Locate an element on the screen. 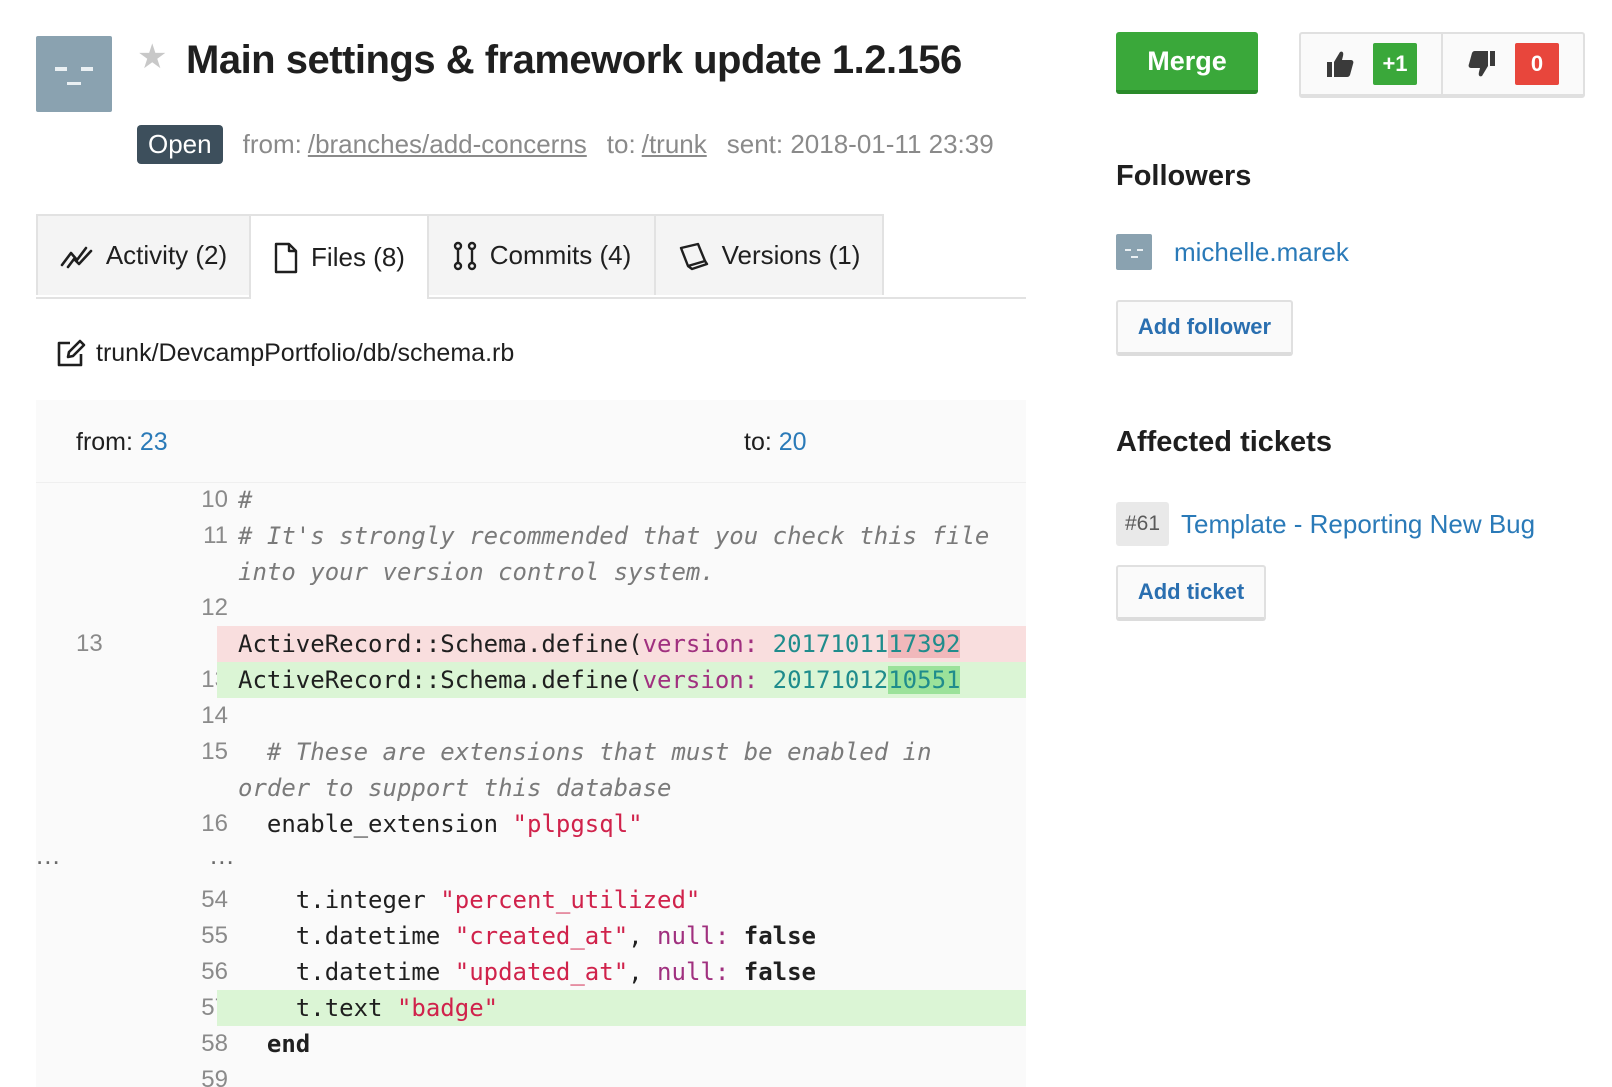  affected-tickets-heading: Affected tickets is located at coordinates (1224, 442).